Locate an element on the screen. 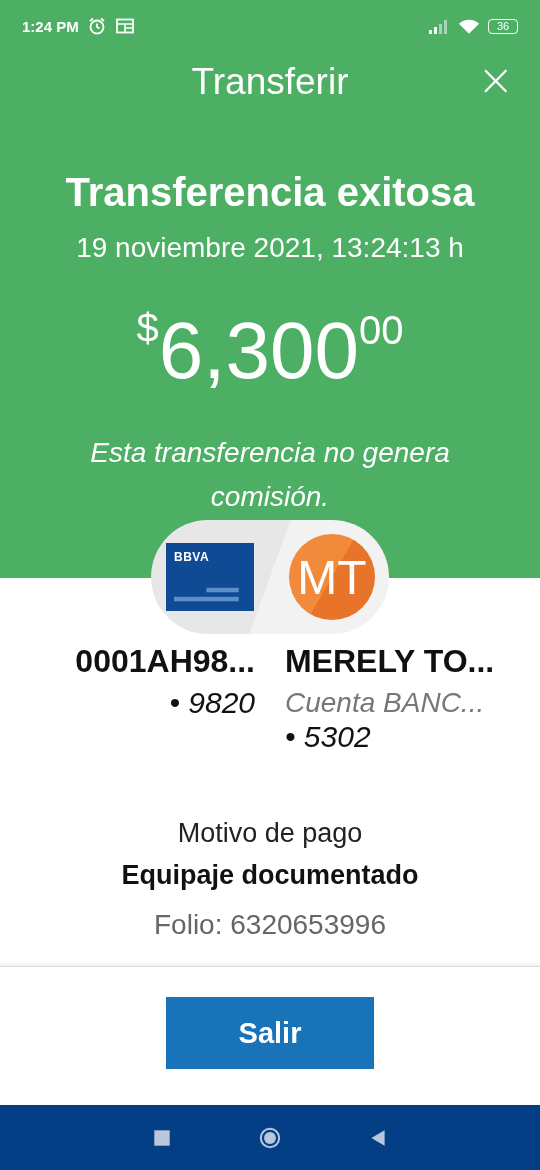  transfer-amount: $^{$}$6,300$^{00}$ is located at coordinates (270, 350).